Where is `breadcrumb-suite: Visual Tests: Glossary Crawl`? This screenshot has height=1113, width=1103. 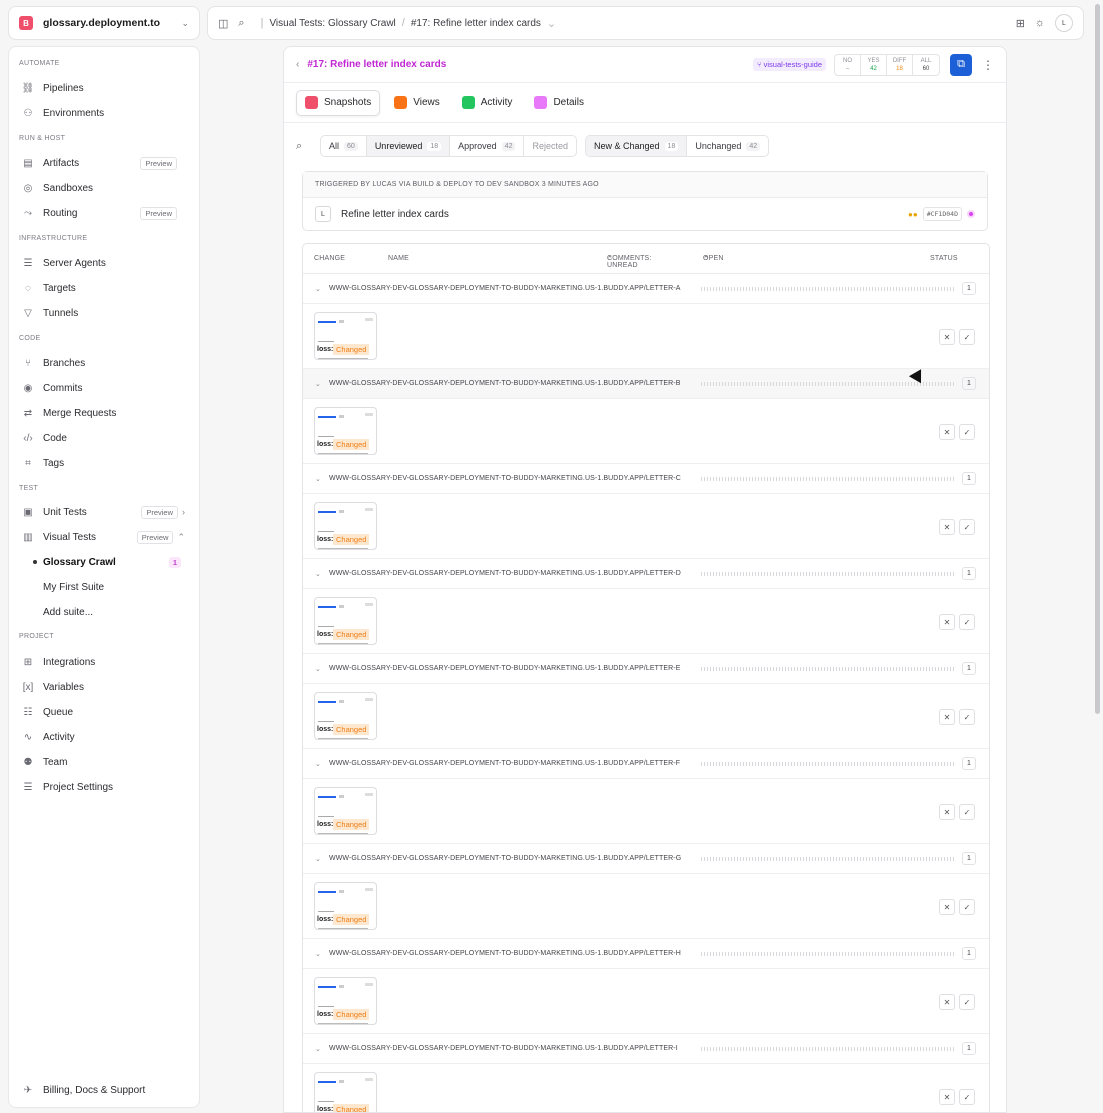 breadcrumb-suite: Visual Tests: Glossary Crawl is located at coordinates (332, 23).